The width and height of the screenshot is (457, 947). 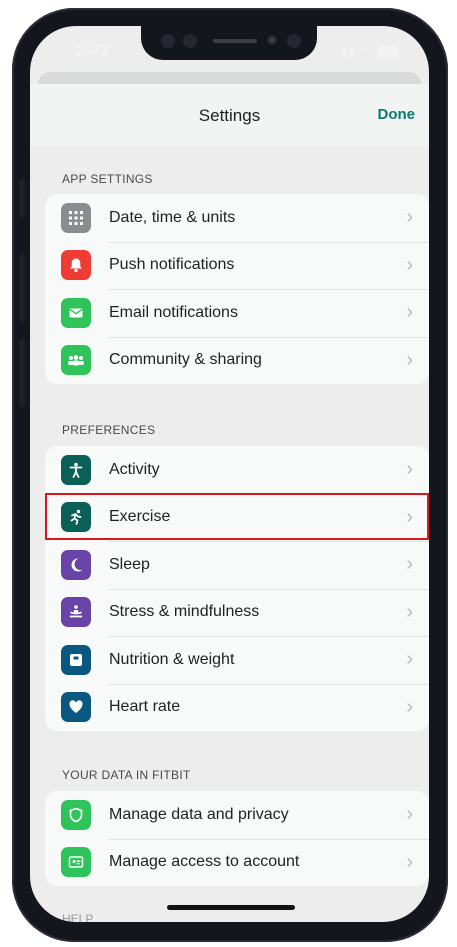 I want to click on row-exercise: Exercise ›, so click(x=237, y=517).